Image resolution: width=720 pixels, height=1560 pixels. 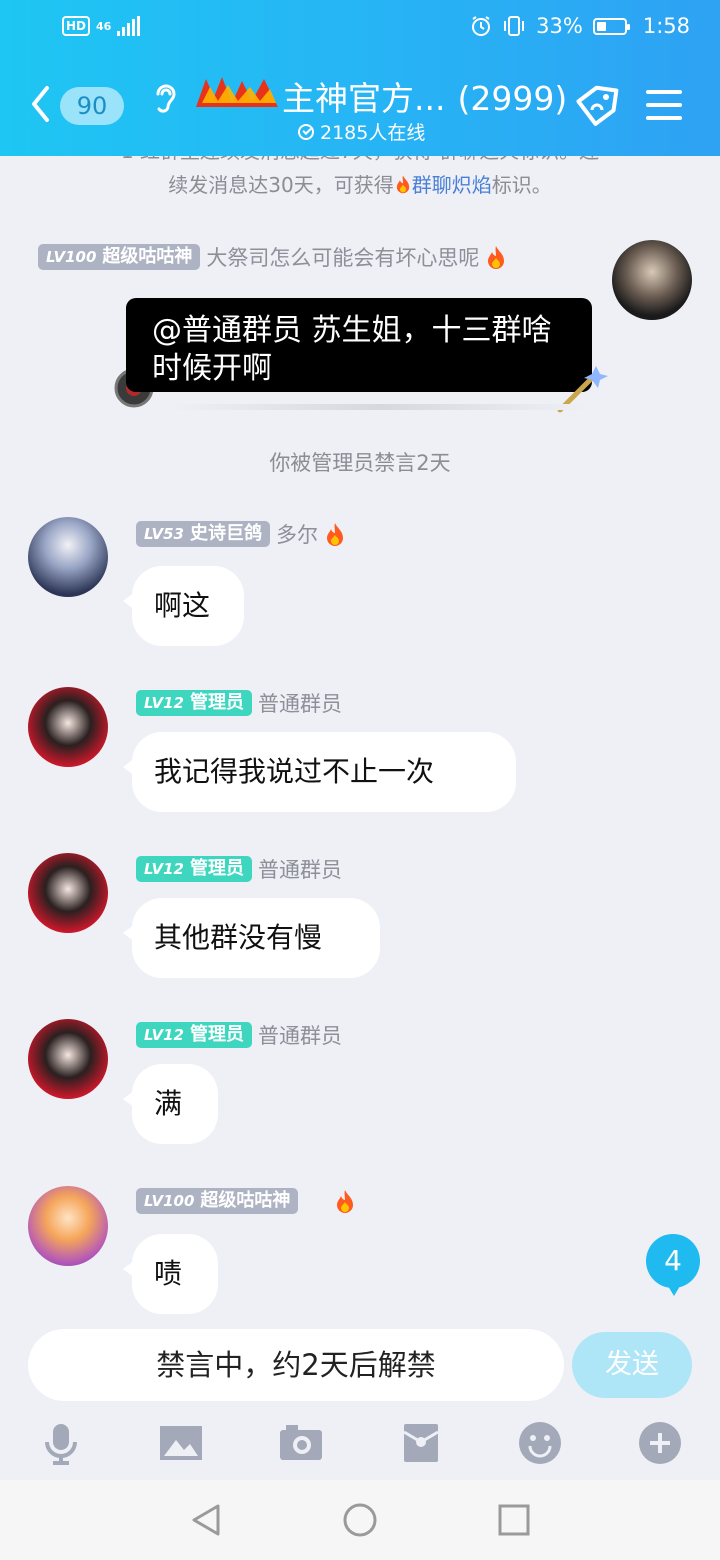 I want to click on level-badge: LV53 史诗巨鸽, so click(x=203, y=534).